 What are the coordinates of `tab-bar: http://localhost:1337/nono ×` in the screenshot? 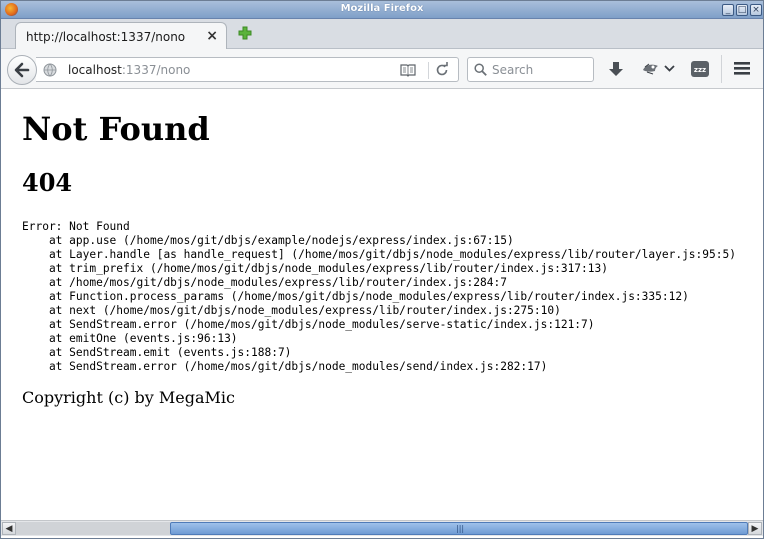 It's located at (382, 34).